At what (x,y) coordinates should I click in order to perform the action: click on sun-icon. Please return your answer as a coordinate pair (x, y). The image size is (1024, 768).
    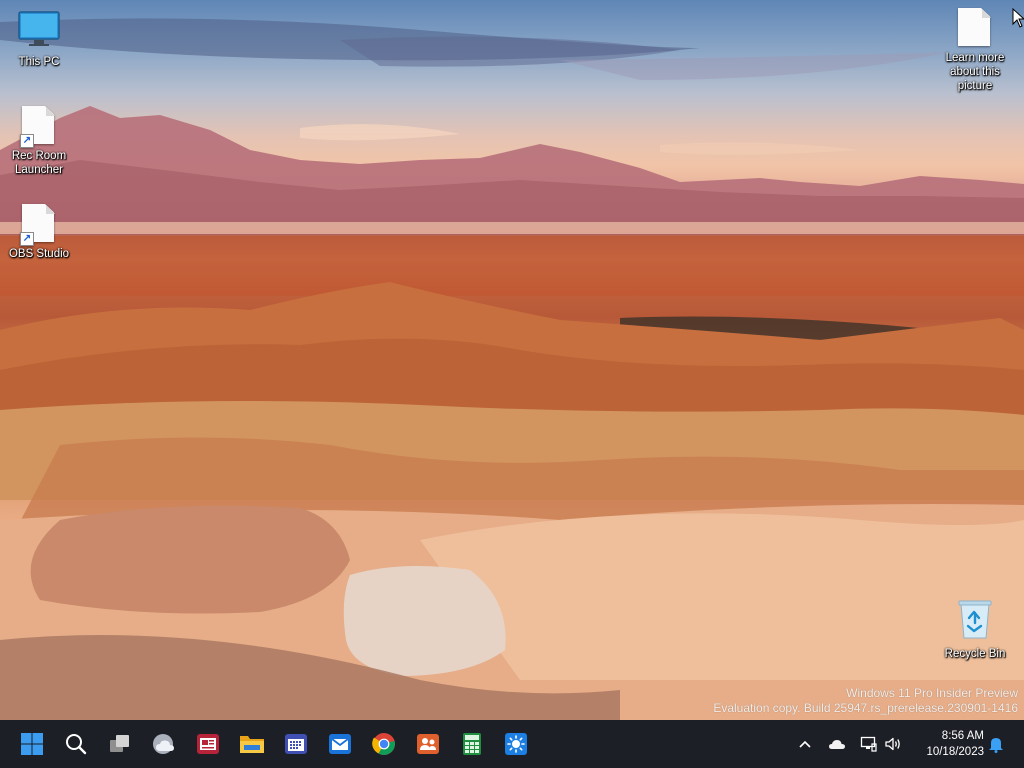
    Looking at the image, I should click on (516, 744).